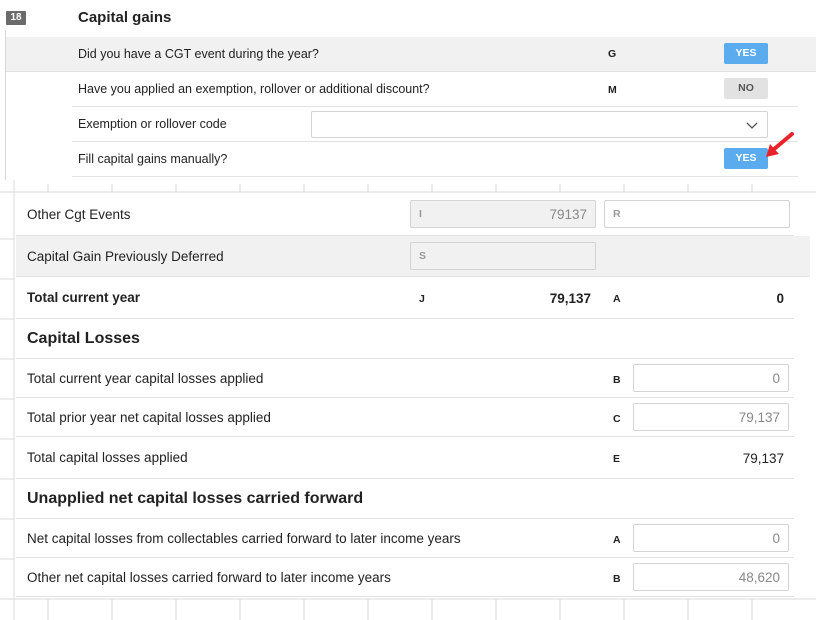  I want to click on prior-year-losses-input: 79,137, so click(711, 417).